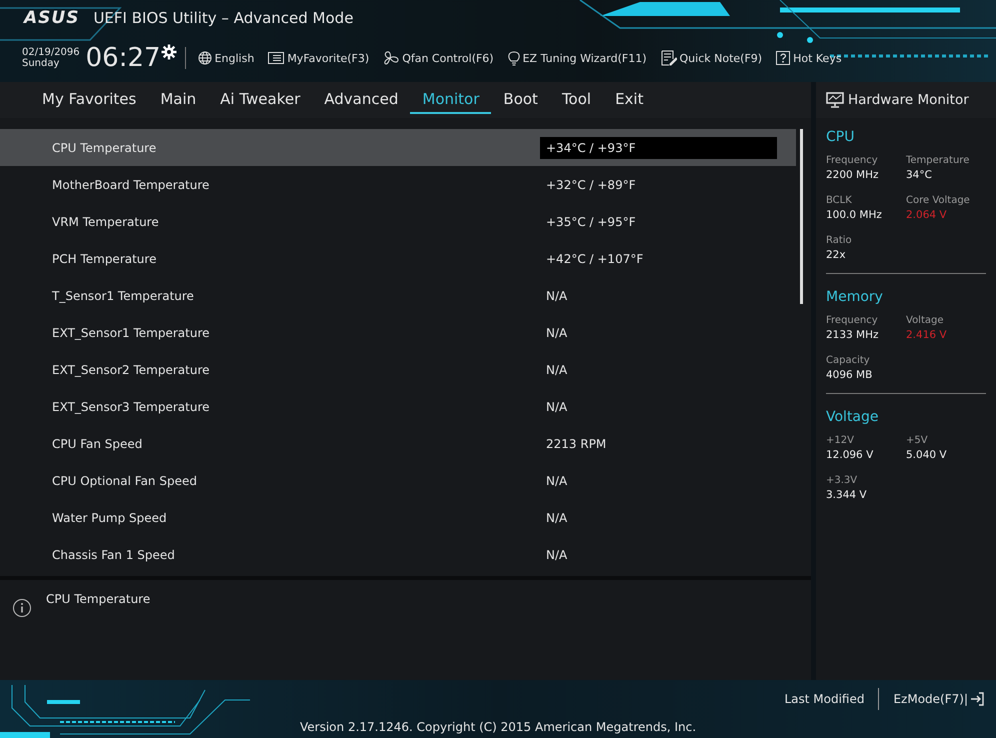 The image size is (996, 738). What do you see at coordinates (917, 440) in the screenshot?
I see `metric-label: +5V` at bounding box center [917, 440].